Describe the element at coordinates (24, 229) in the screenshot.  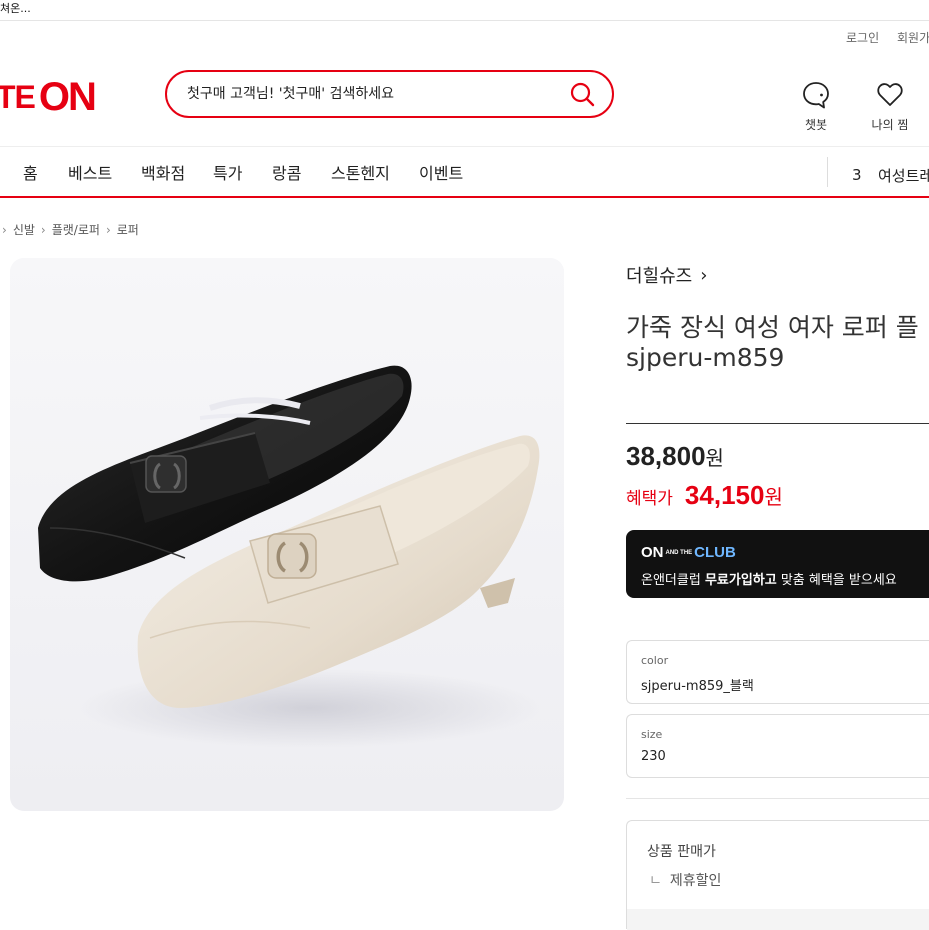
I see `breadcrumb-shoes: 신발` at that location.